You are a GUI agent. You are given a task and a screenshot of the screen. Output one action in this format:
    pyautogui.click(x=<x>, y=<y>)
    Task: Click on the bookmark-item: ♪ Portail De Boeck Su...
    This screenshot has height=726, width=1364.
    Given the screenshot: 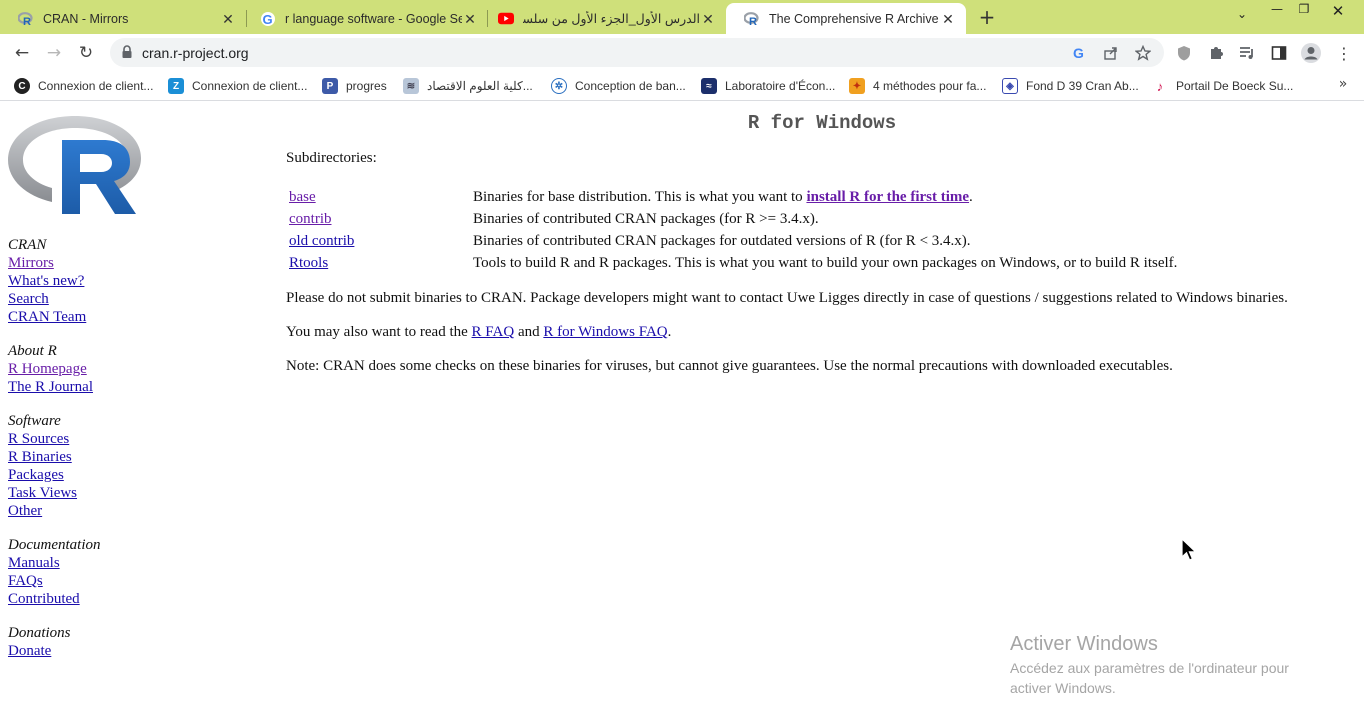 What is the action you would take?
    pyautogui.click(x=1222, y=86)
    